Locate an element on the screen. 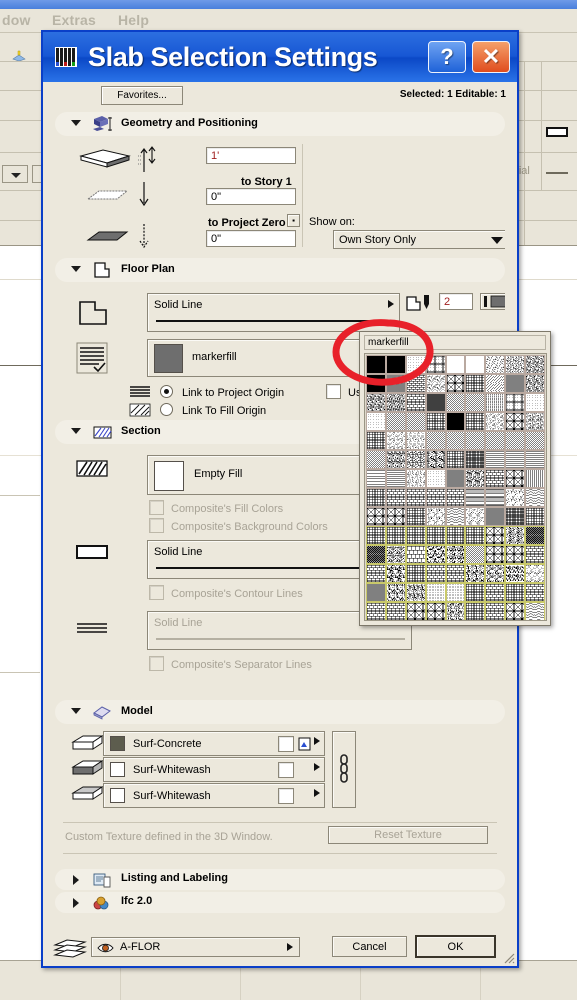 This screenshot has height=1000, width=577. close-button: ✕ is located at coordinates (491, 57).